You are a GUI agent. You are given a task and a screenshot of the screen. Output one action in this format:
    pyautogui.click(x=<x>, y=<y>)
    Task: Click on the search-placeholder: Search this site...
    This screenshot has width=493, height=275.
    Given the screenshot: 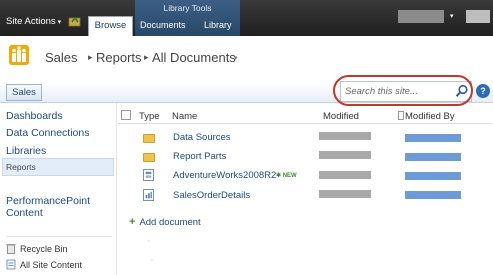 What is the action you would take?
    pyautogui.click(x=381, y=91)
    